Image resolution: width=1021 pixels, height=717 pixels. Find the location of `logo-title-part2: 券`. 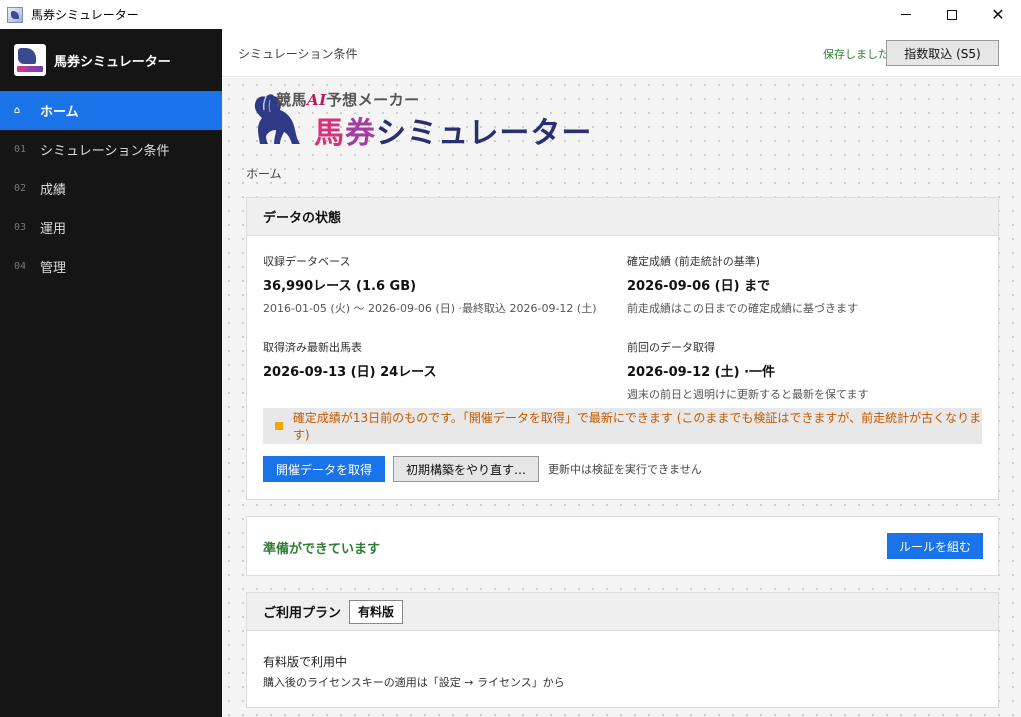

logo-title-part2: 券 is located at coordinates (360, 133).